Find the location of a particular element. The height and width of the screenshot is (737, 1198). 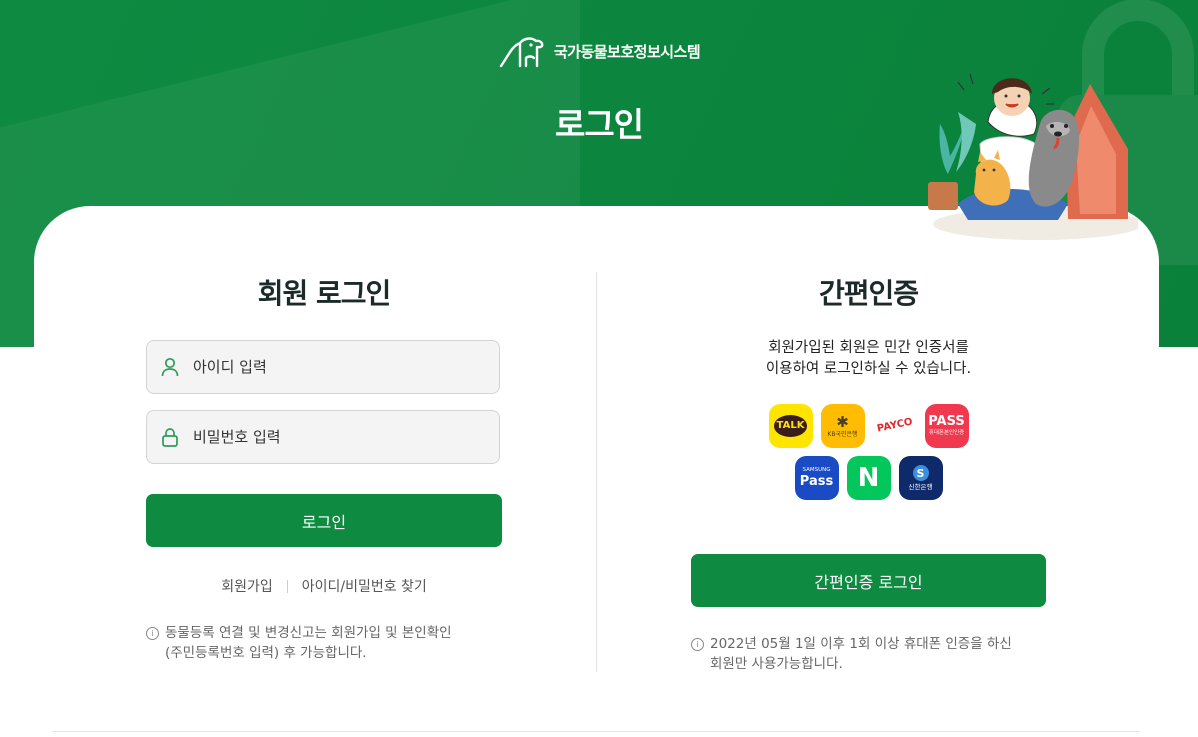

easy-auth-desc-line2: 이용하여 로그인하실 수 있습니다. is located at coordinates (868, 369).